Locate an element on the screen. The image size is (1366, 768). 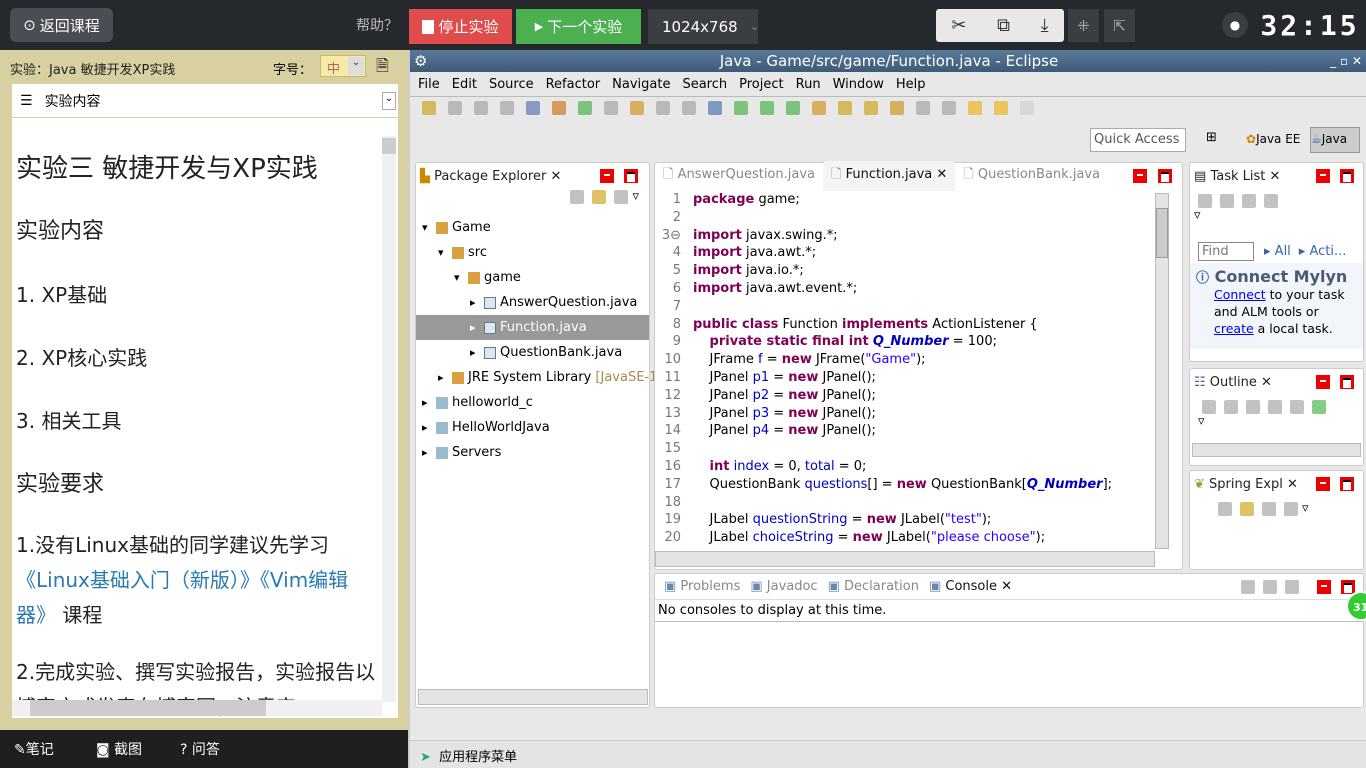
chevron-down-icon: ▿ is located at coordinates (1197, 215).